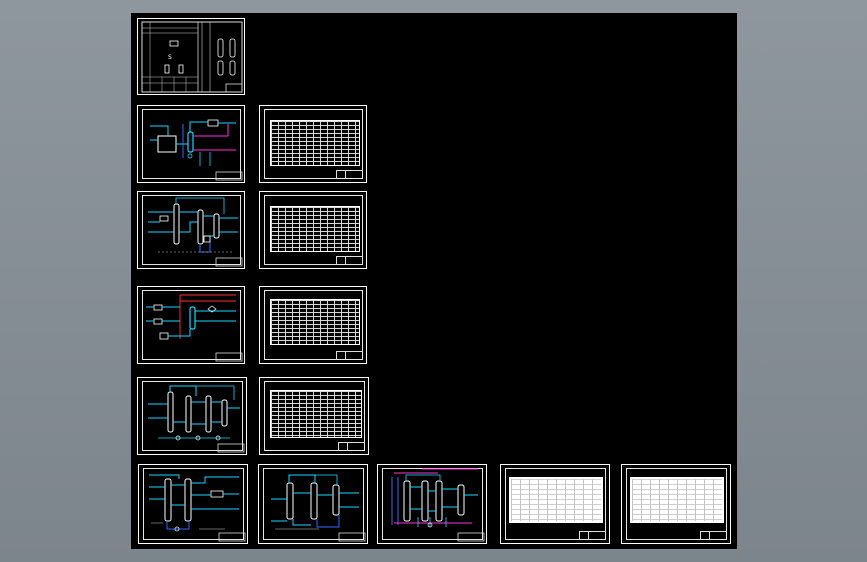 This screenshot has width=867, height=562. Describe the element at coordinates (195, 232) in the screenshot. I see `pfd-sheet-2-drawing` at that location.